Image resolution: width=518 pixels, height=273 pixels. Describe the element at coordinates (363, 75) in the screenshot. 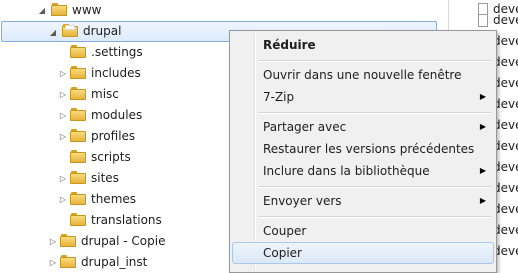

I see `menu-item-open-new-window: Ouvrir dans une nouvelle fenêtre` at that location.